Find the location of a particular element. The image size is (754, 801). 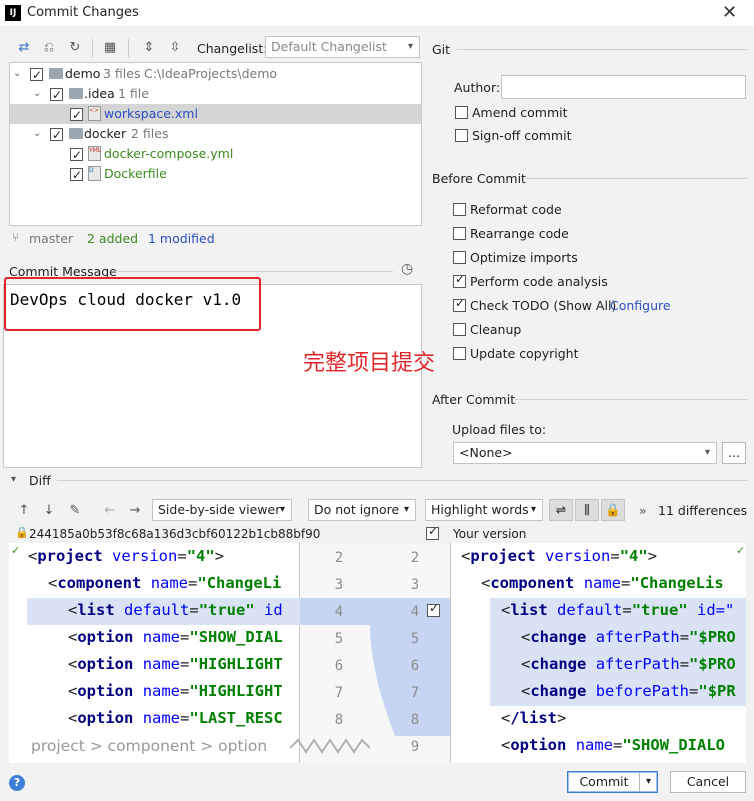

left-line-7: <option name="LAST_RESC is located at coordinates (175, 718).